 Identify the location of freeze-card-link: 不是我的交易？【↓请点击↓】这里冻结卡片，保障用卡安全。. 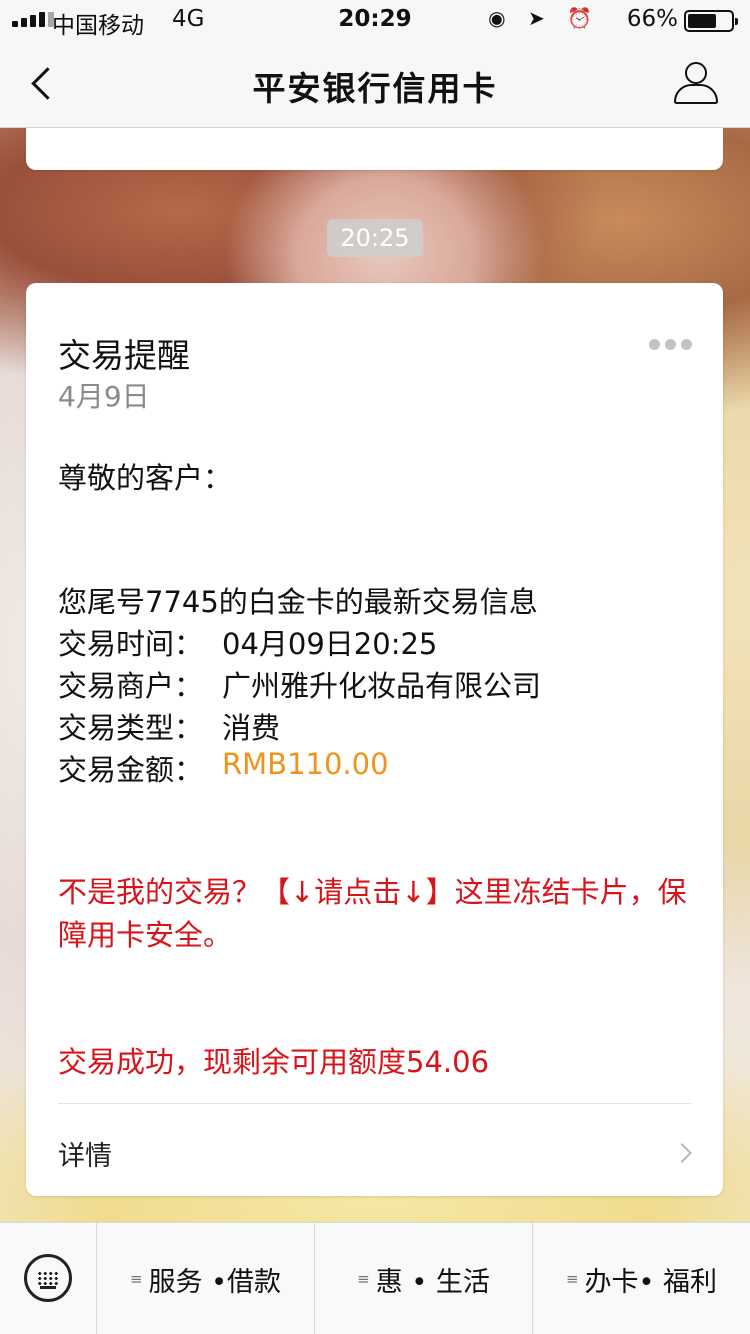
(373, 914).